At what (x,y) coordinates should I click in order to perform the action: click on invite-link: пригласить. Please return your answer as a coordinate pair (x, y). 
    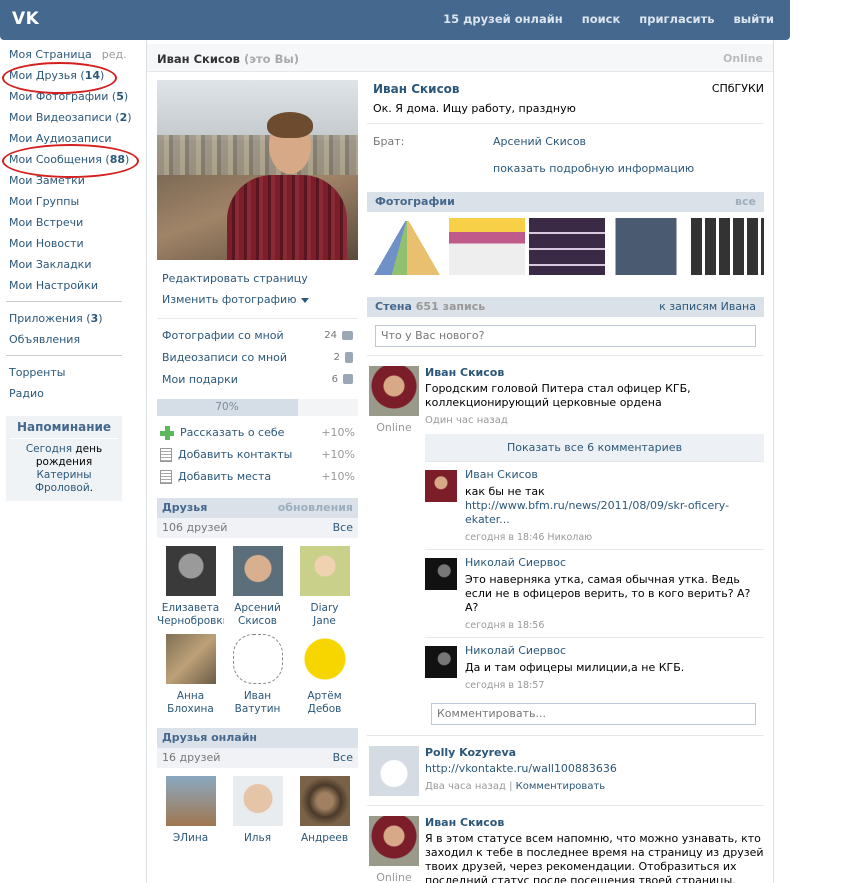
    Looking at the image, I should click on (676, 19).